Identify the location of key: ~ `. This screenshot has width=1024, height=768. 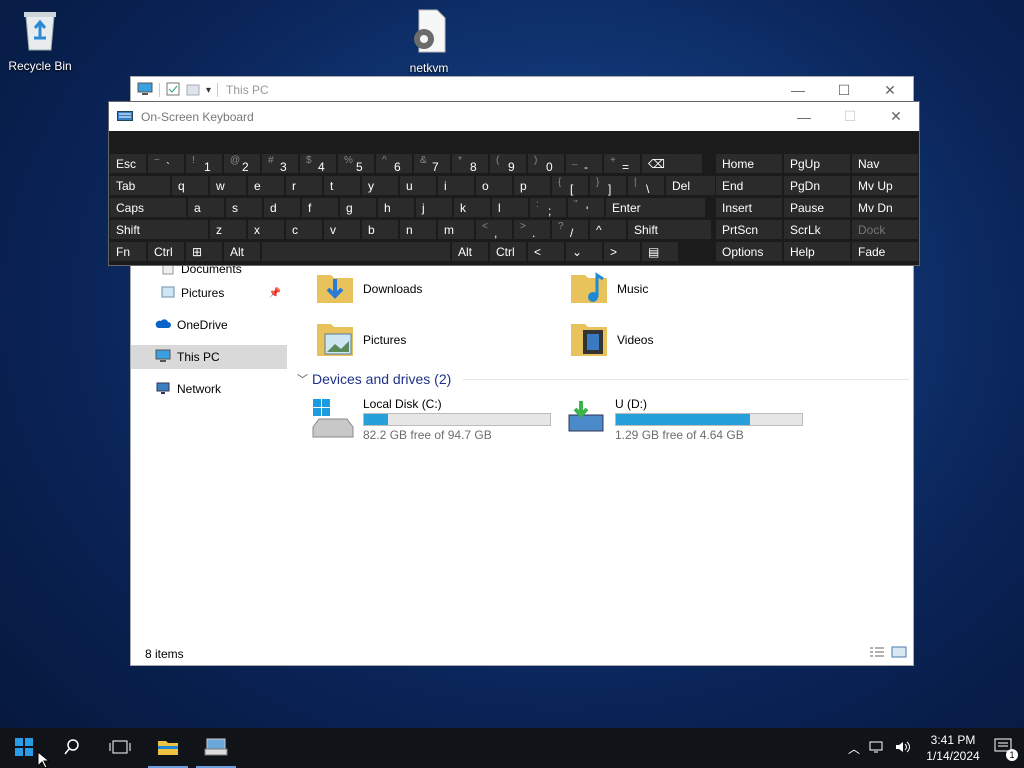
(166, 163).